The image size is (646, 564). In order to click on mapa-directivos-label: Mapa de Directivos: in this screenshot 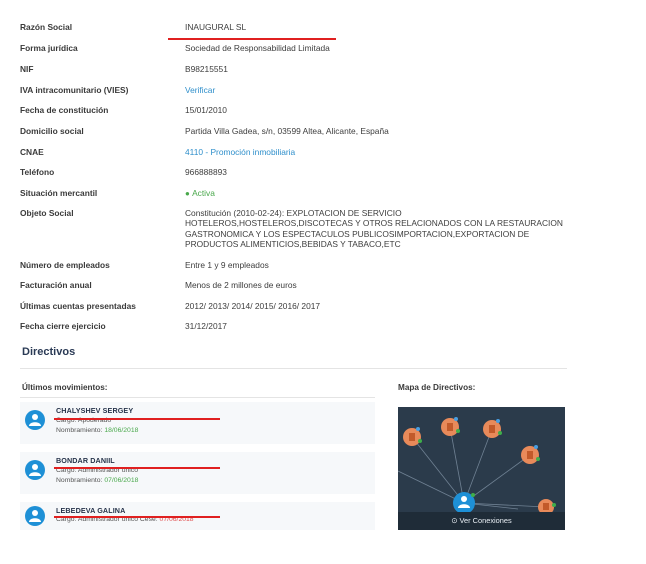, I will do `click(437, 387)`.